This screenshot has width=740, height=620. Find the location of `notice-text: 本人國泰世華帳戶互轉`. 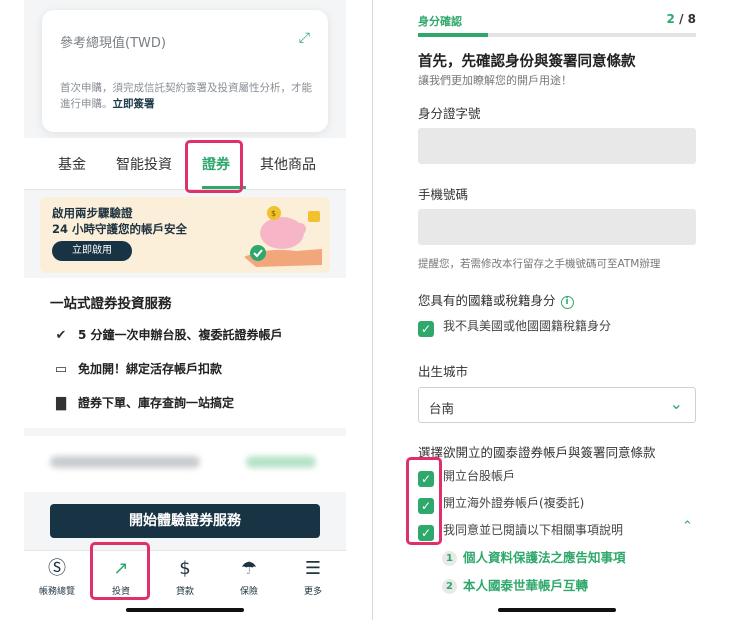

notice-text: 本人國泰世華帳戶互轉 is located at coordinates (526, 585).